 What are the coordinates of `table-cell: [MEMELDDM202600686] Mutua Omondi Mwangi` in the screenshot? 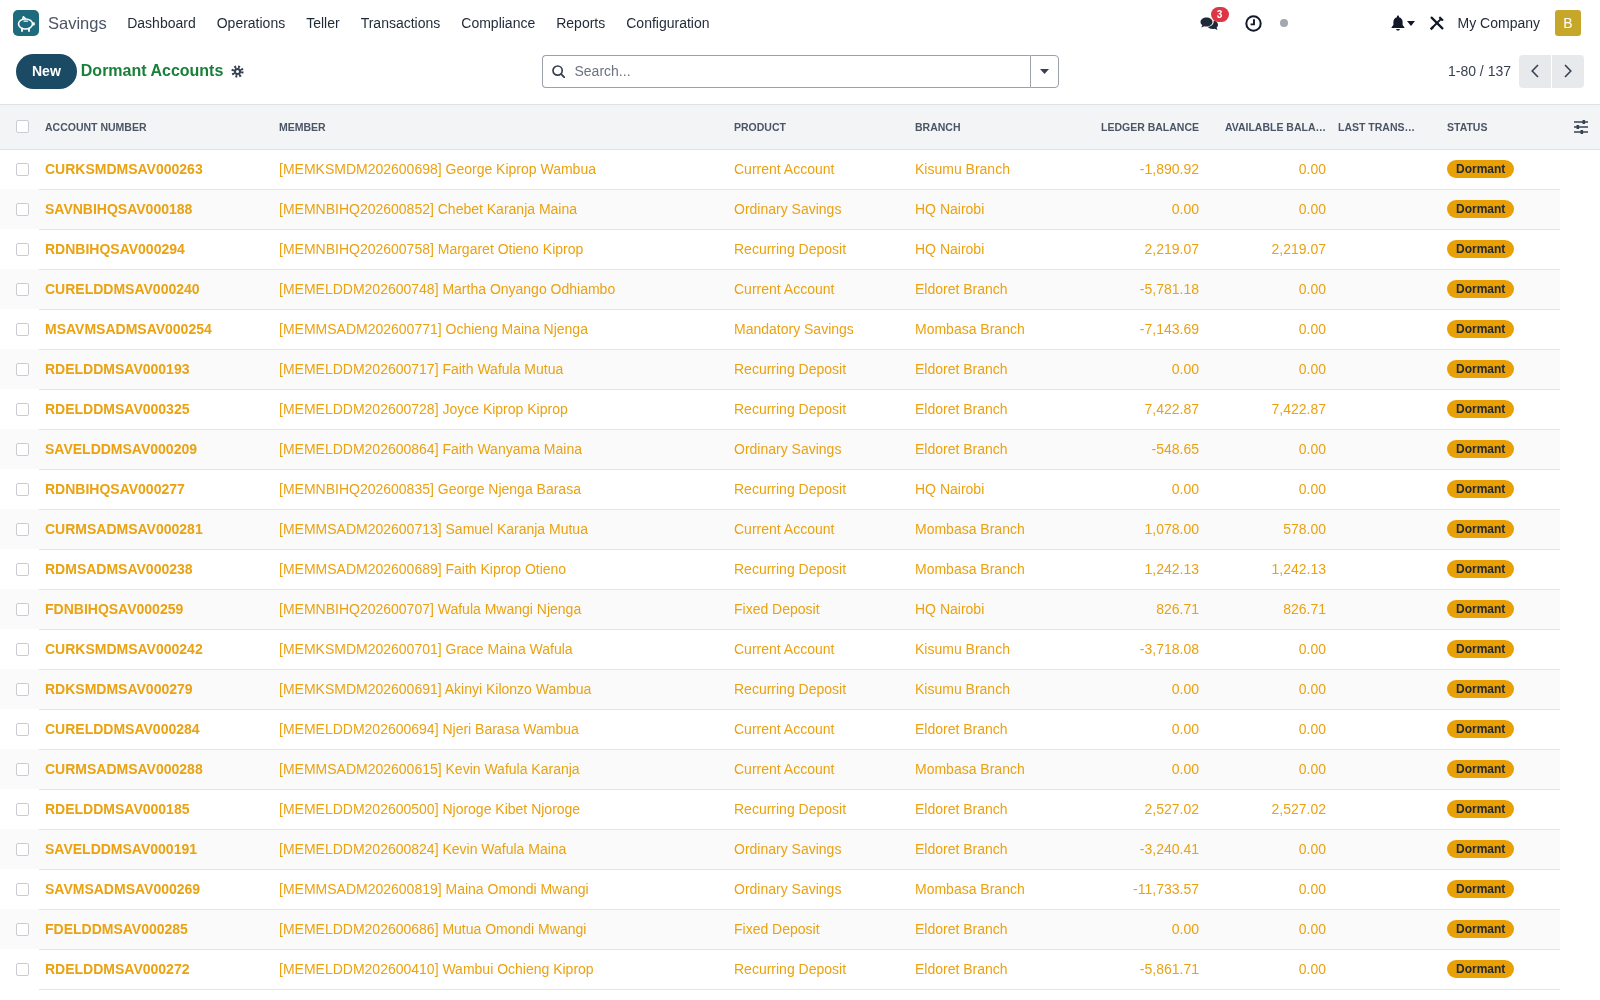 It's located at (500, 929).